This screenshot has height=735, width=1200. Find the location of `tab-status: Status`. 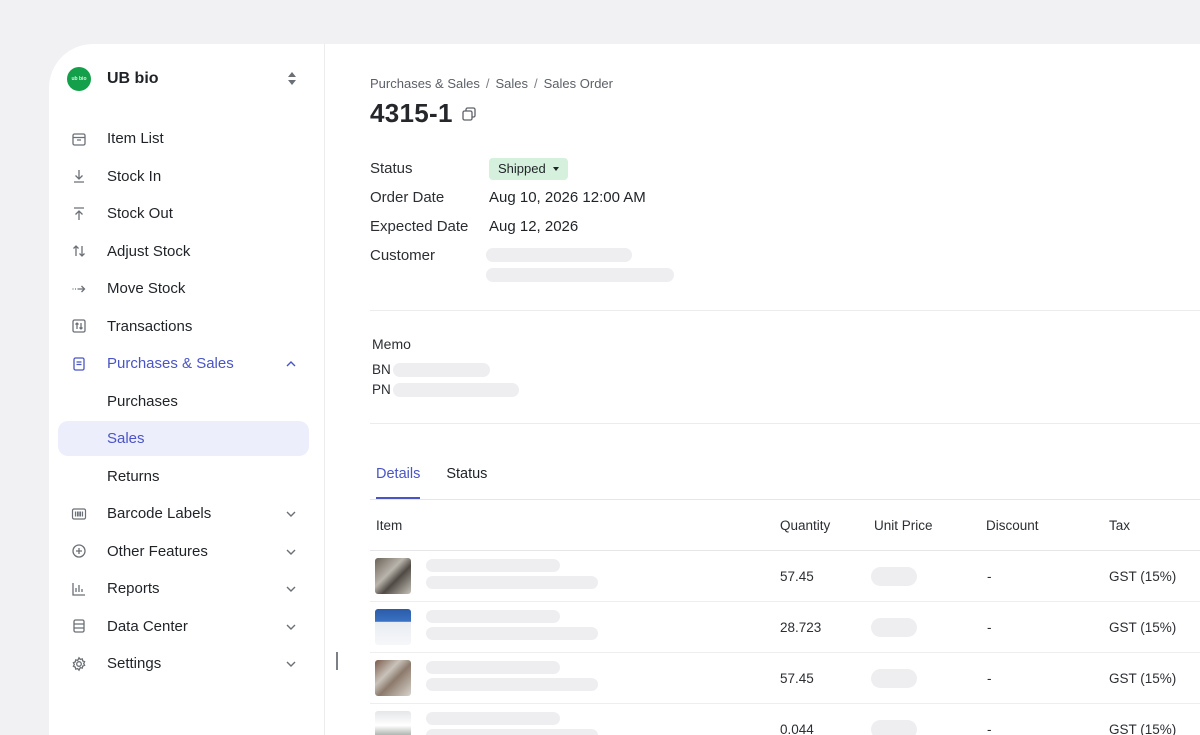

tab-status: Status is located at coordinates (466, 482).